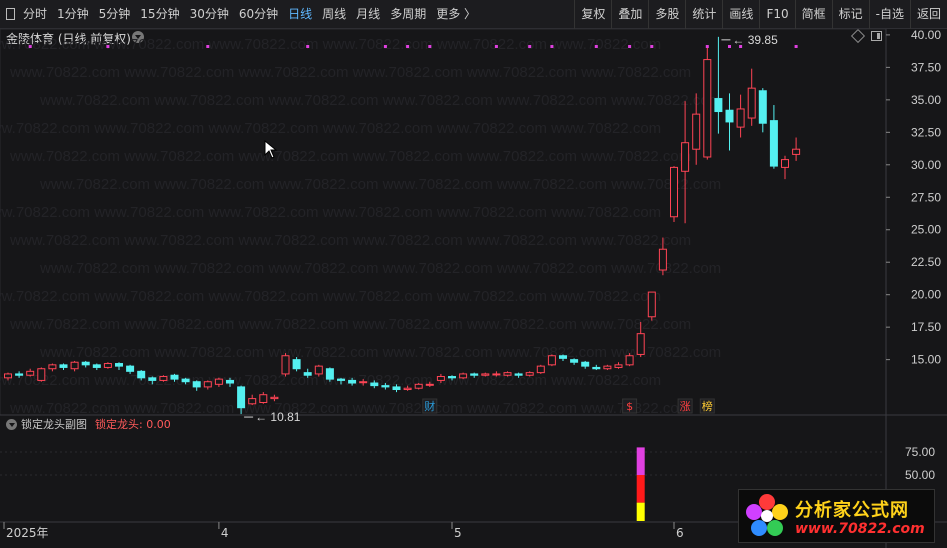 Image resolution: width=947 pixels, height=548 pixels. Describe the element at coordinates (225, 533) in the screenshot. I see `x-tick-label-1: 4` at that location.